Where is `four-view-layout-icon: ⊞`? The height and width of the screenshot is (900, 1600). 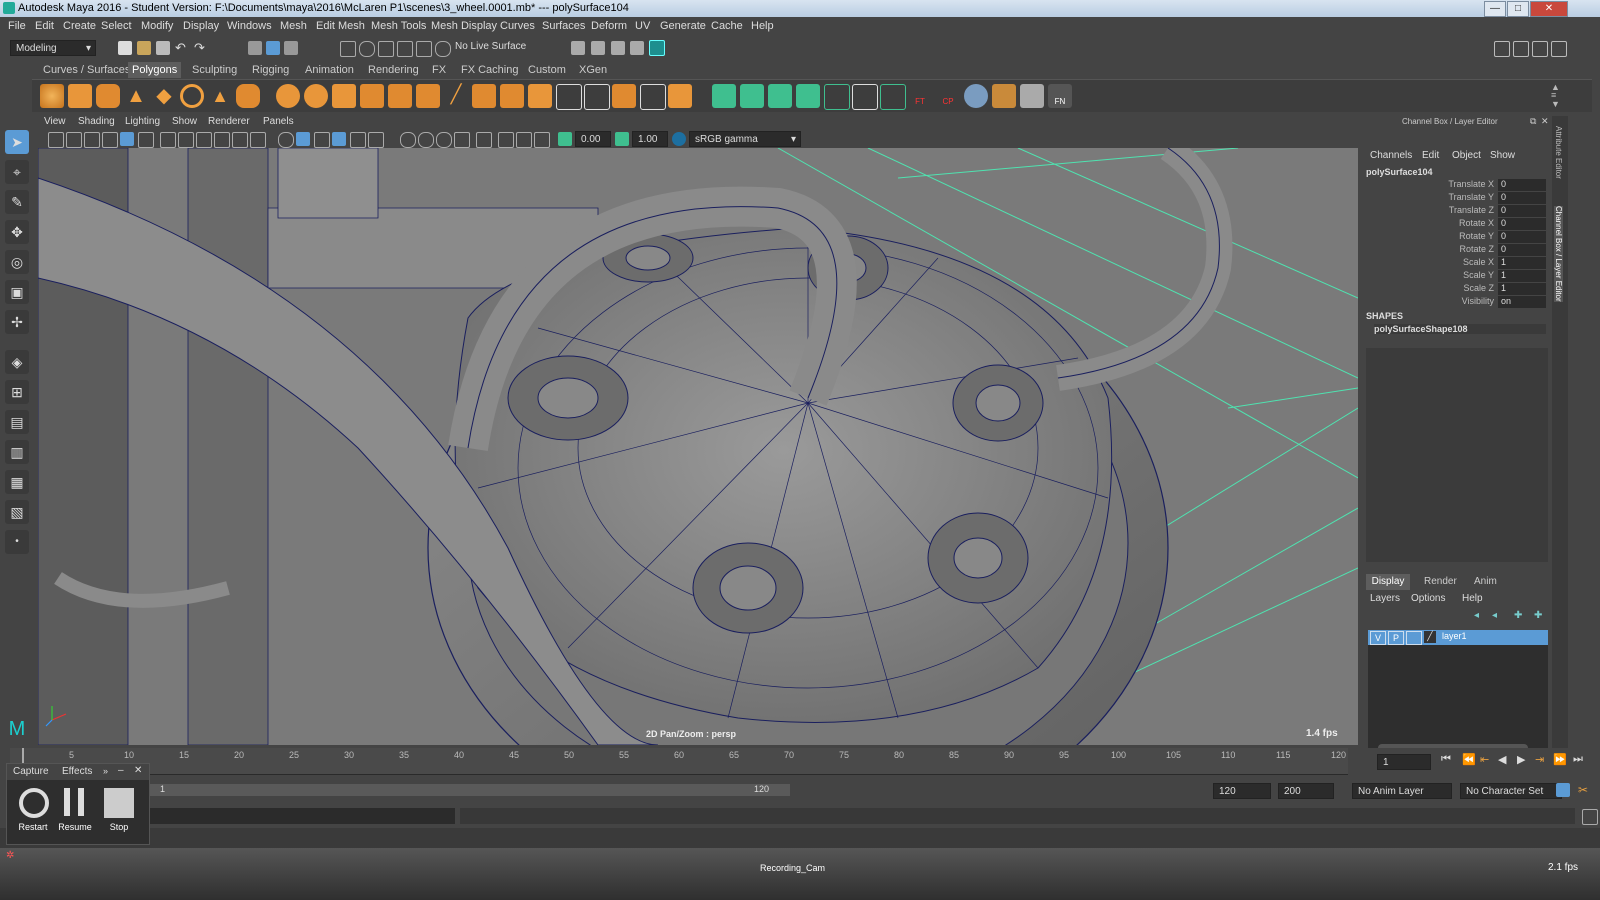 four-view-layout-icon: ⊞ is located at coordinates (17, 392).